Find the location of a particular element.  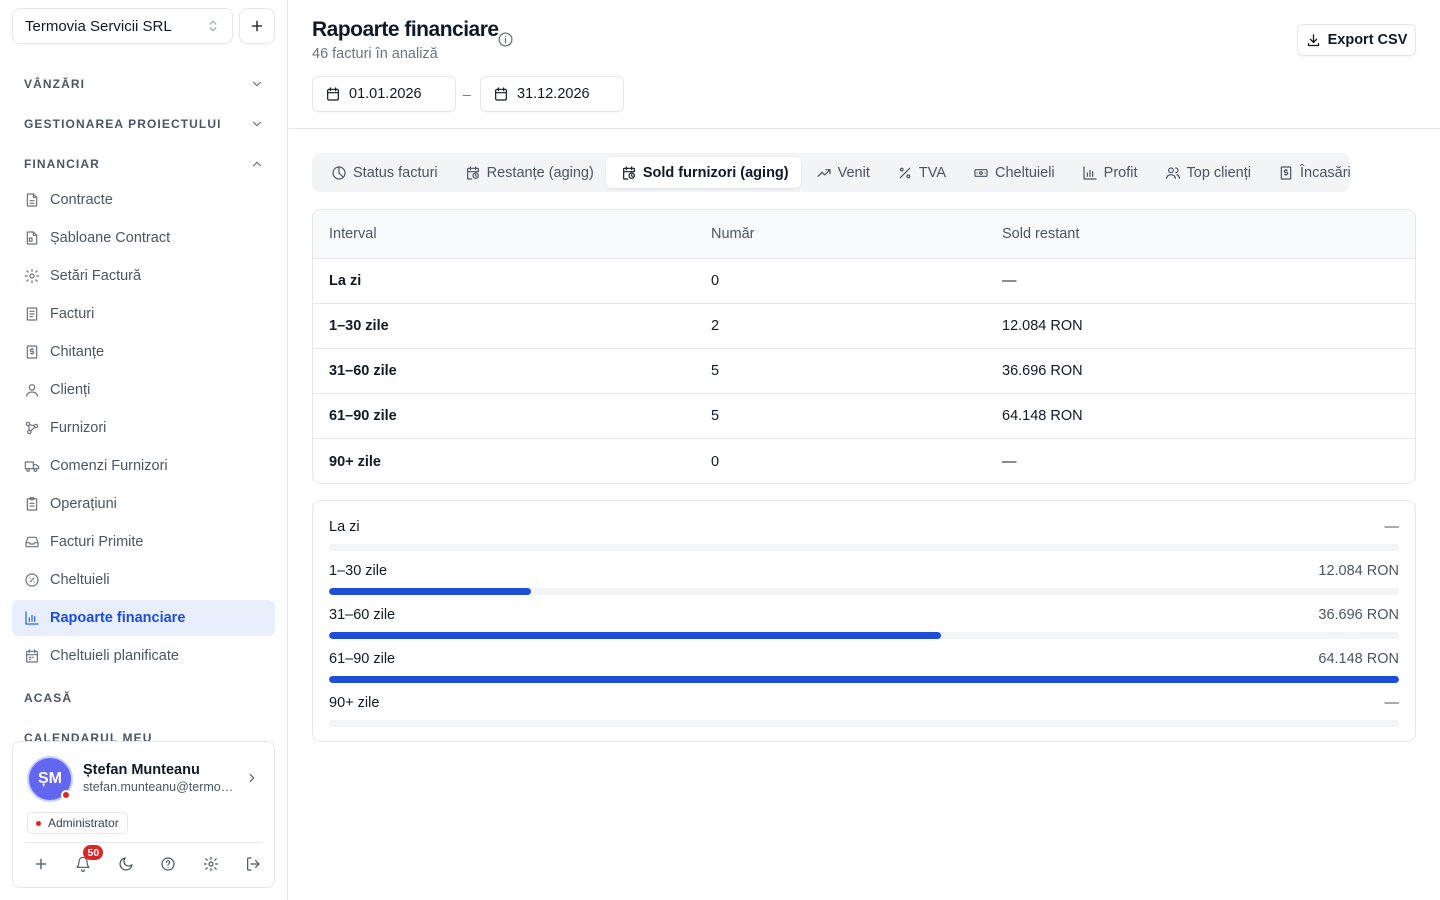

tab-sold-furnizori-aging: Sold furnizori (aging) is located at coordinates (703, 172).